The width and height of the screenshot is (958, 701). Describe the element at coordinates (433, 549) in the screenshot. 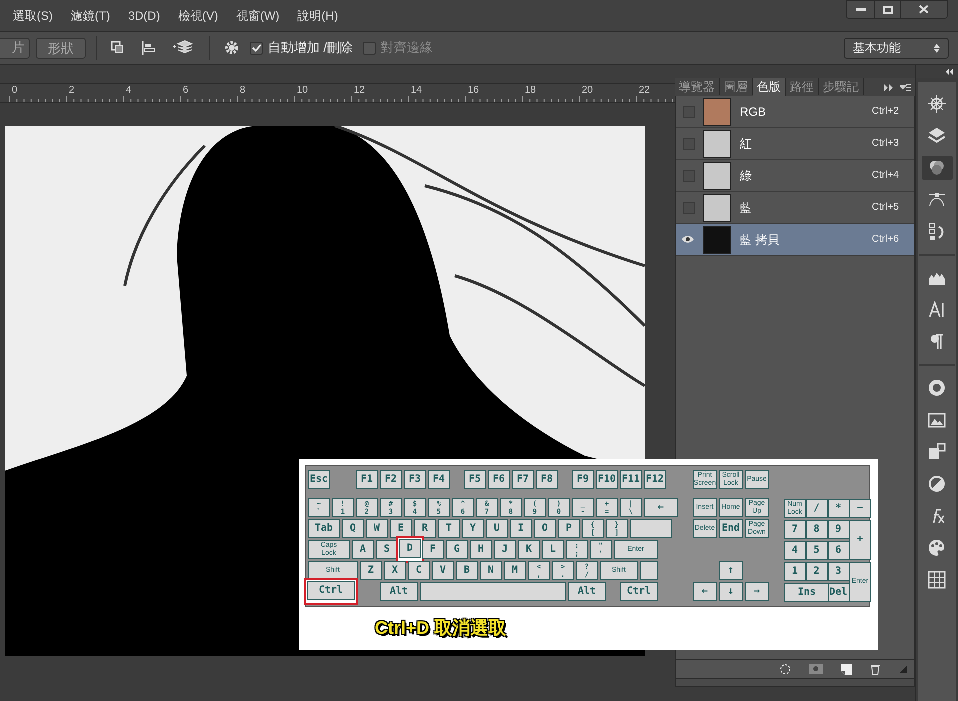

I see `keyboard-key: F` at that location.